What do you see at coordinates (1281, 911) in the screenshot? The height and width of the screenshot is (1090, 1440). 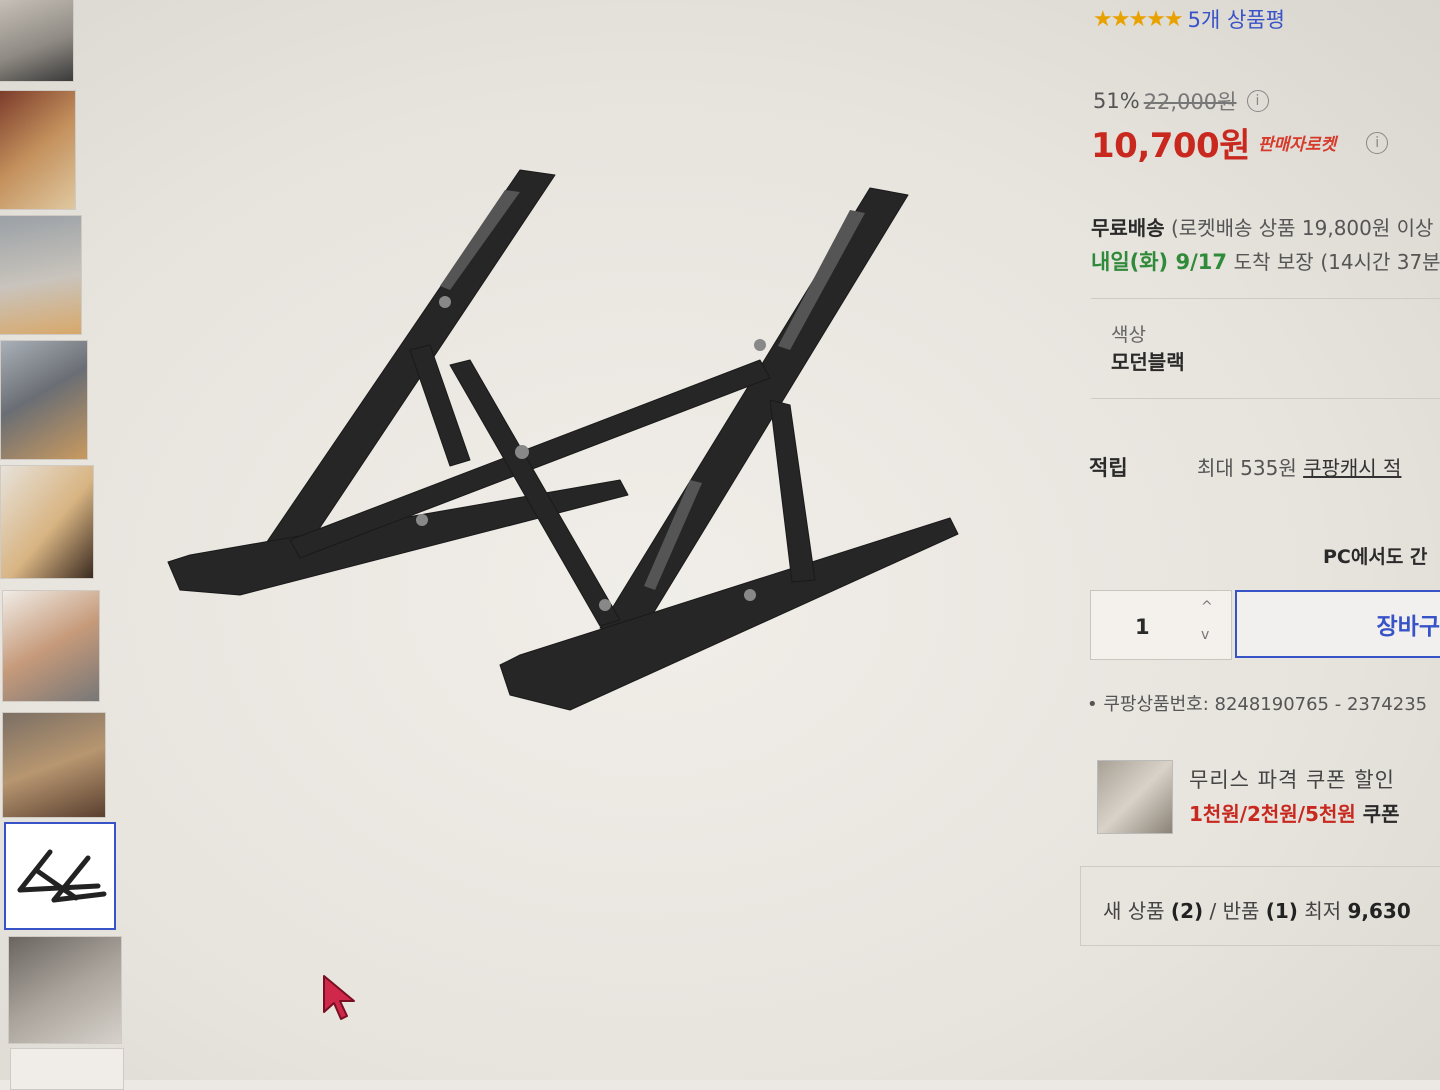 I see `return-count: (1)` at bounding box center [1281, 911].